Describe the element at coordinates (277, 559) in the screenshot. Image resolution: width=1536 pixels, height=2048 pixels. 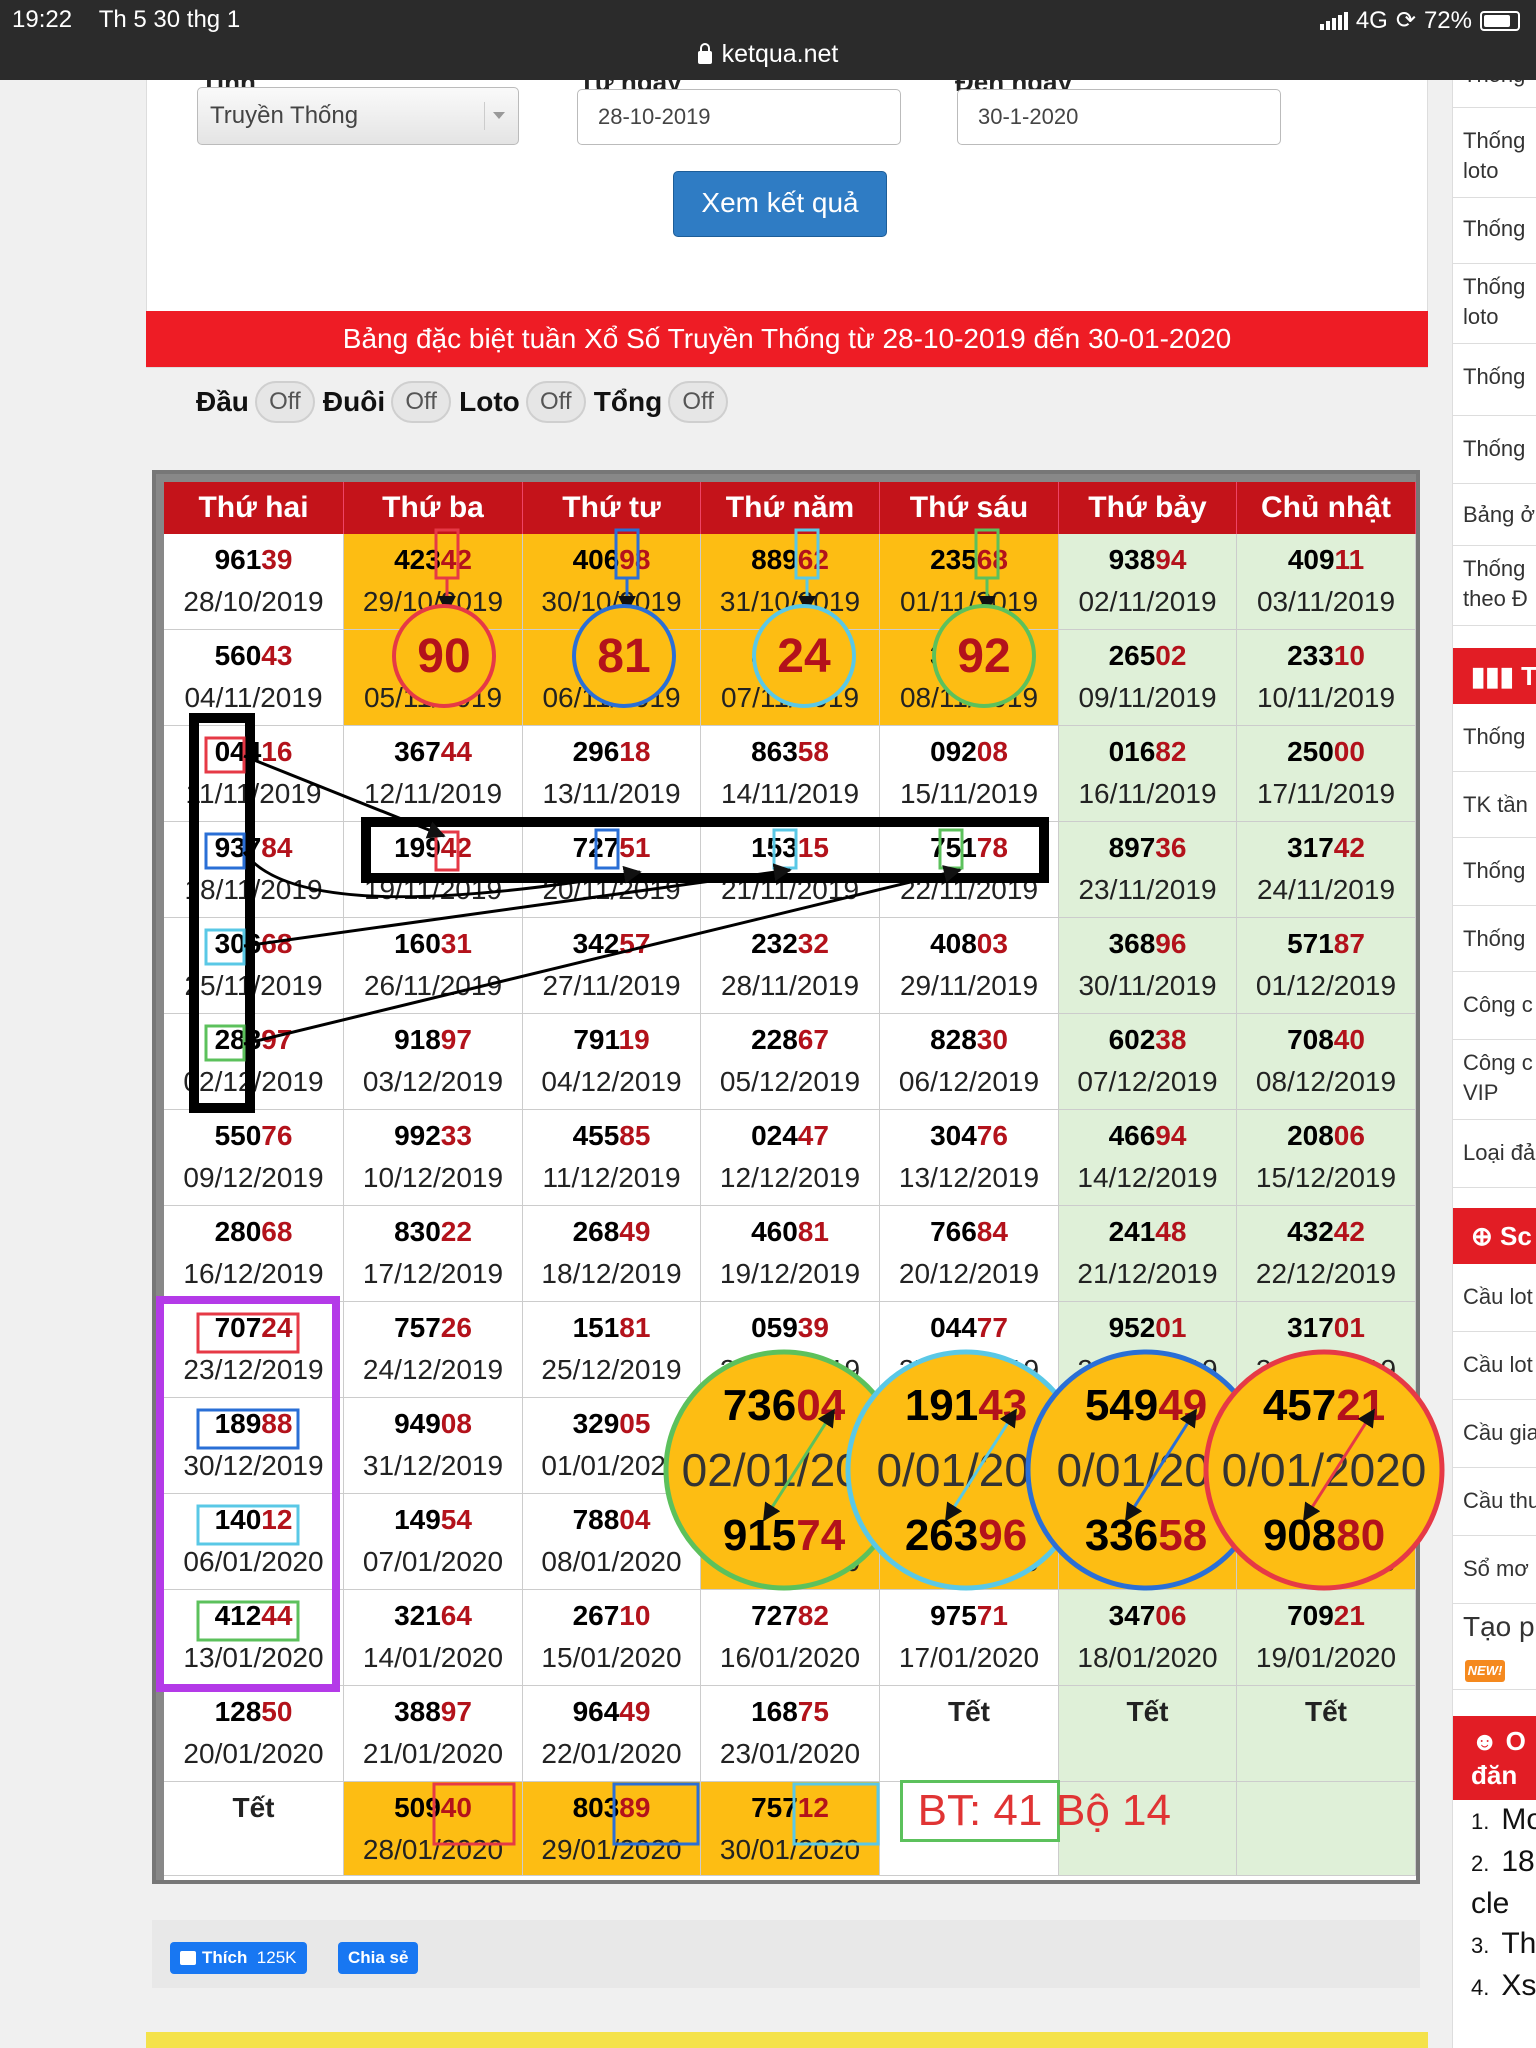
I see `result-tail-digits: 39` at that location.